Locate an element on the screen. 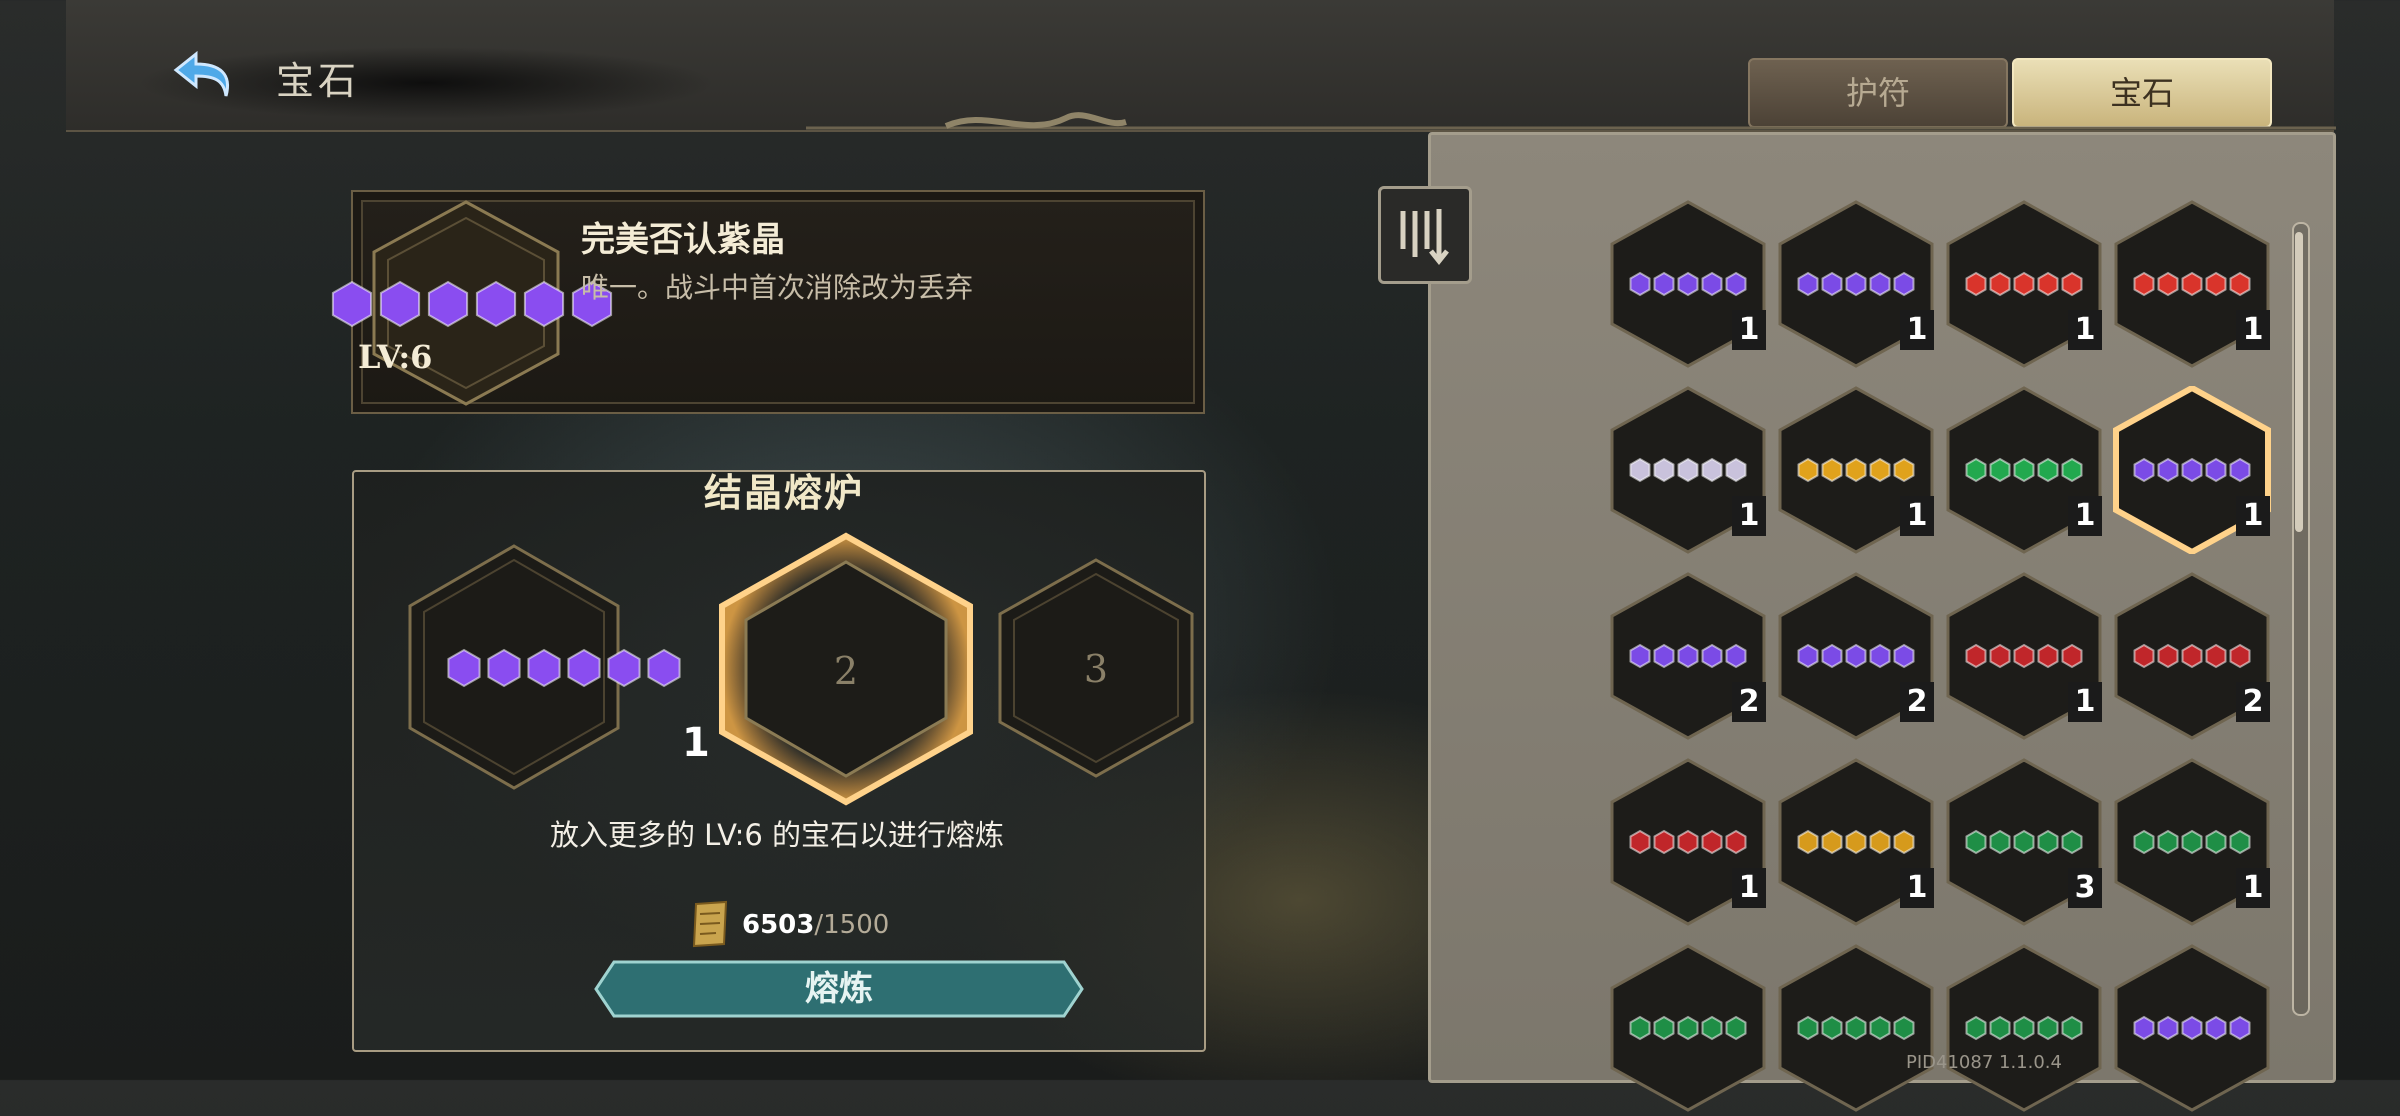 Image resolution: width=2400 pixels, height=1116 pixels. gem-name: 完美否认紫晶 is located at coordinates (683, 240).